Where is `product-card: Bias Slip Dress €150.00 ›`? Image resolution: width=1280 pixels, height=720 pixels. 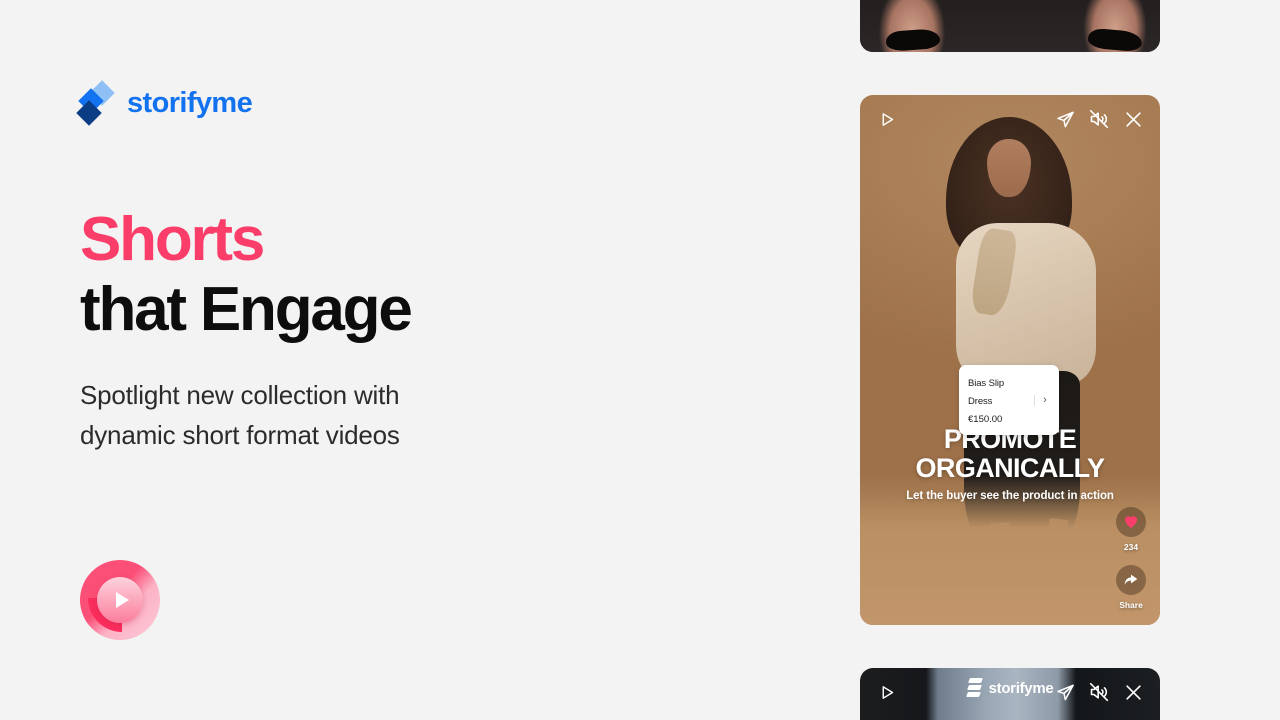 product-card: Bias Slip Dress €150.00 › is located at coordinates (1009, 400).